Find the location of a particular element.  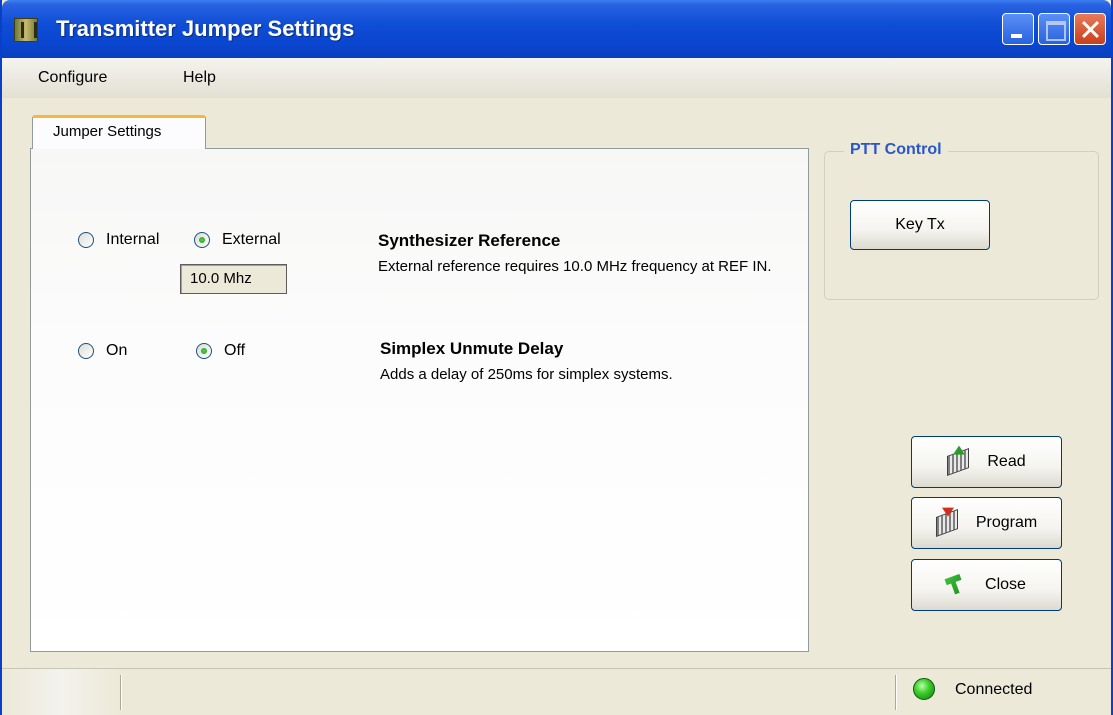

tab-jumper-settings: Jumper Settings is located at coordinates (119, 132).